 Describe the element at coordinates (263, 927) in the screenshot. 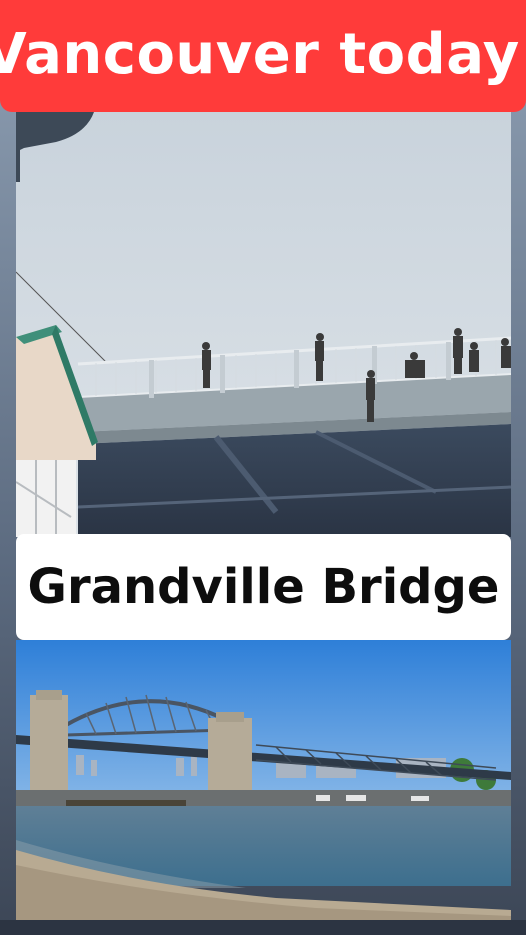

I see `bottom-strip` at that location.